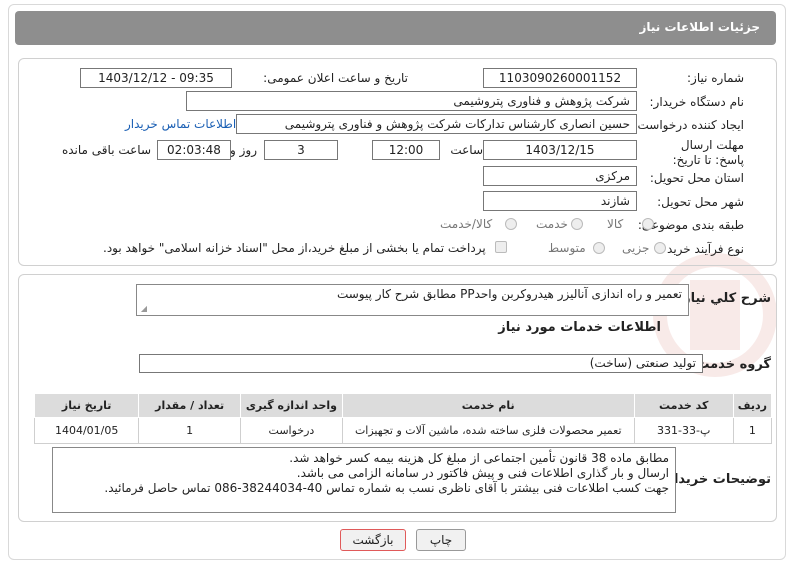 This screenshot has width=789, height=566. I want to click on province-label: استان محل تحویل:, so click(696, 178).